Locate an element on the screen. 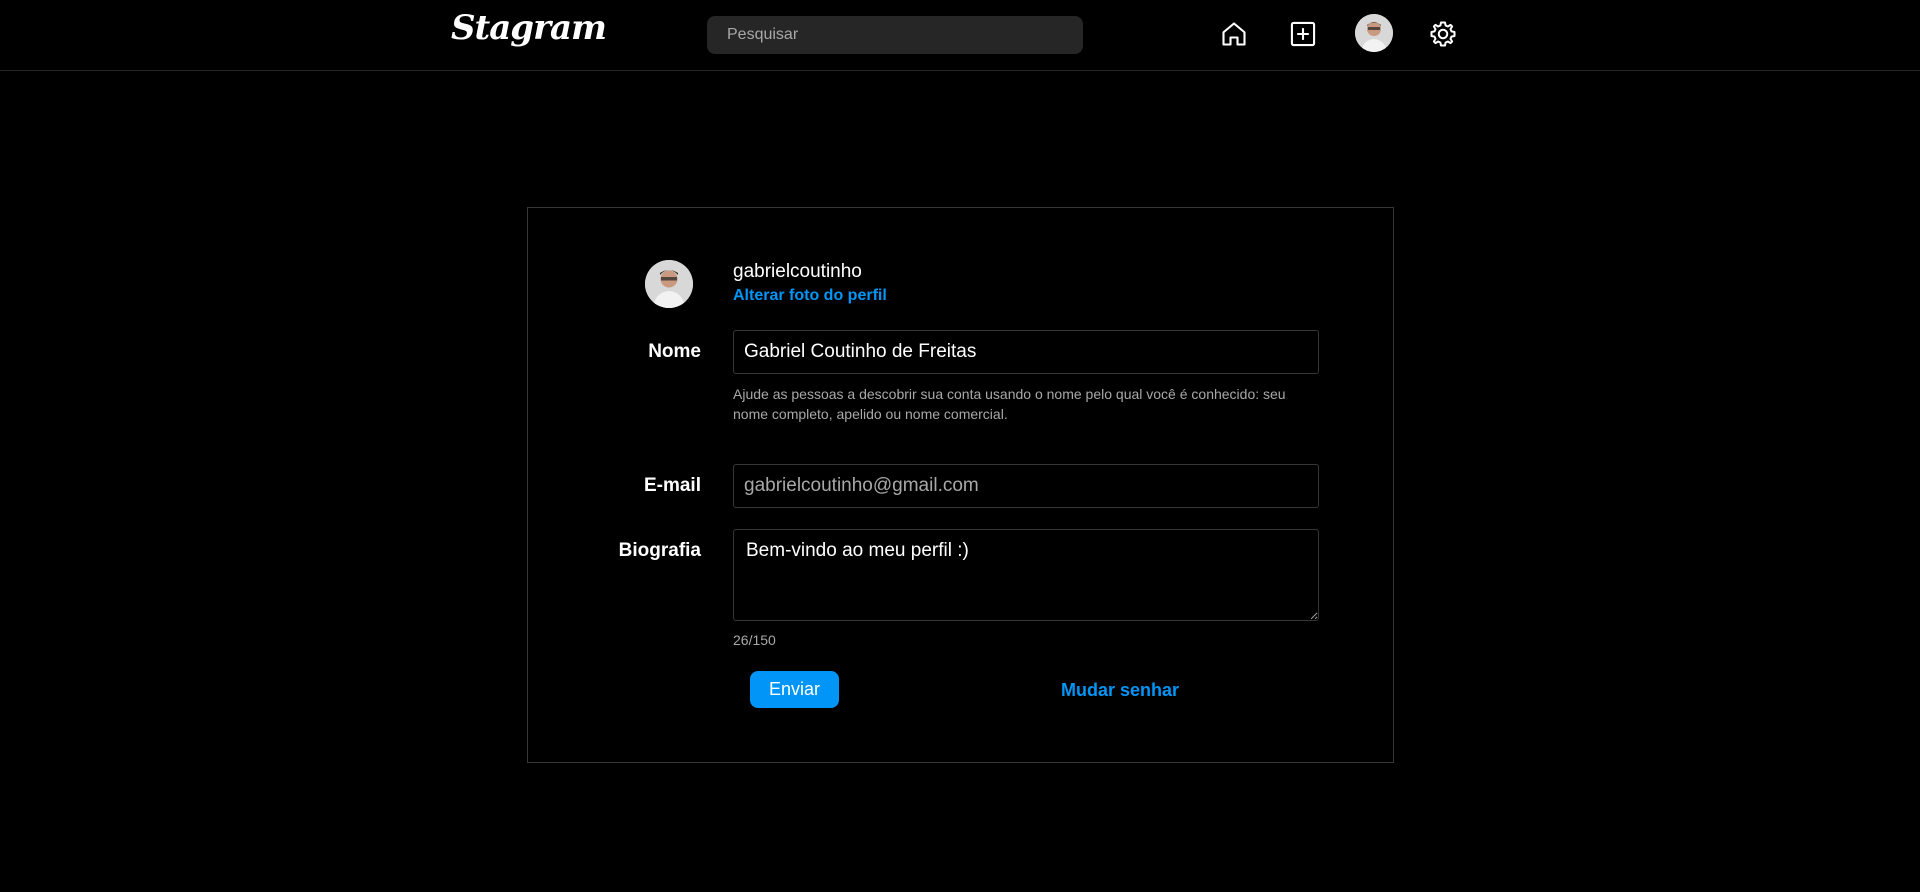 Image resolution: width=1920 pixels, height=892 pixels. avatar is located at coordinates (1374, 33).